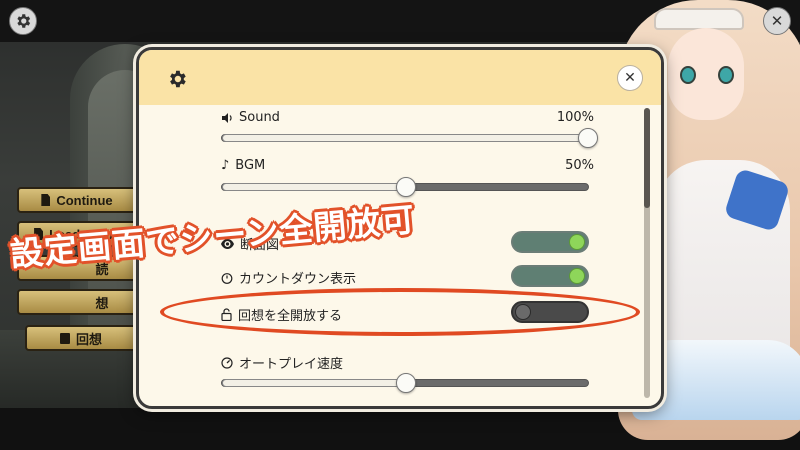  I want to click on bgm-slider, so click(405, 187).